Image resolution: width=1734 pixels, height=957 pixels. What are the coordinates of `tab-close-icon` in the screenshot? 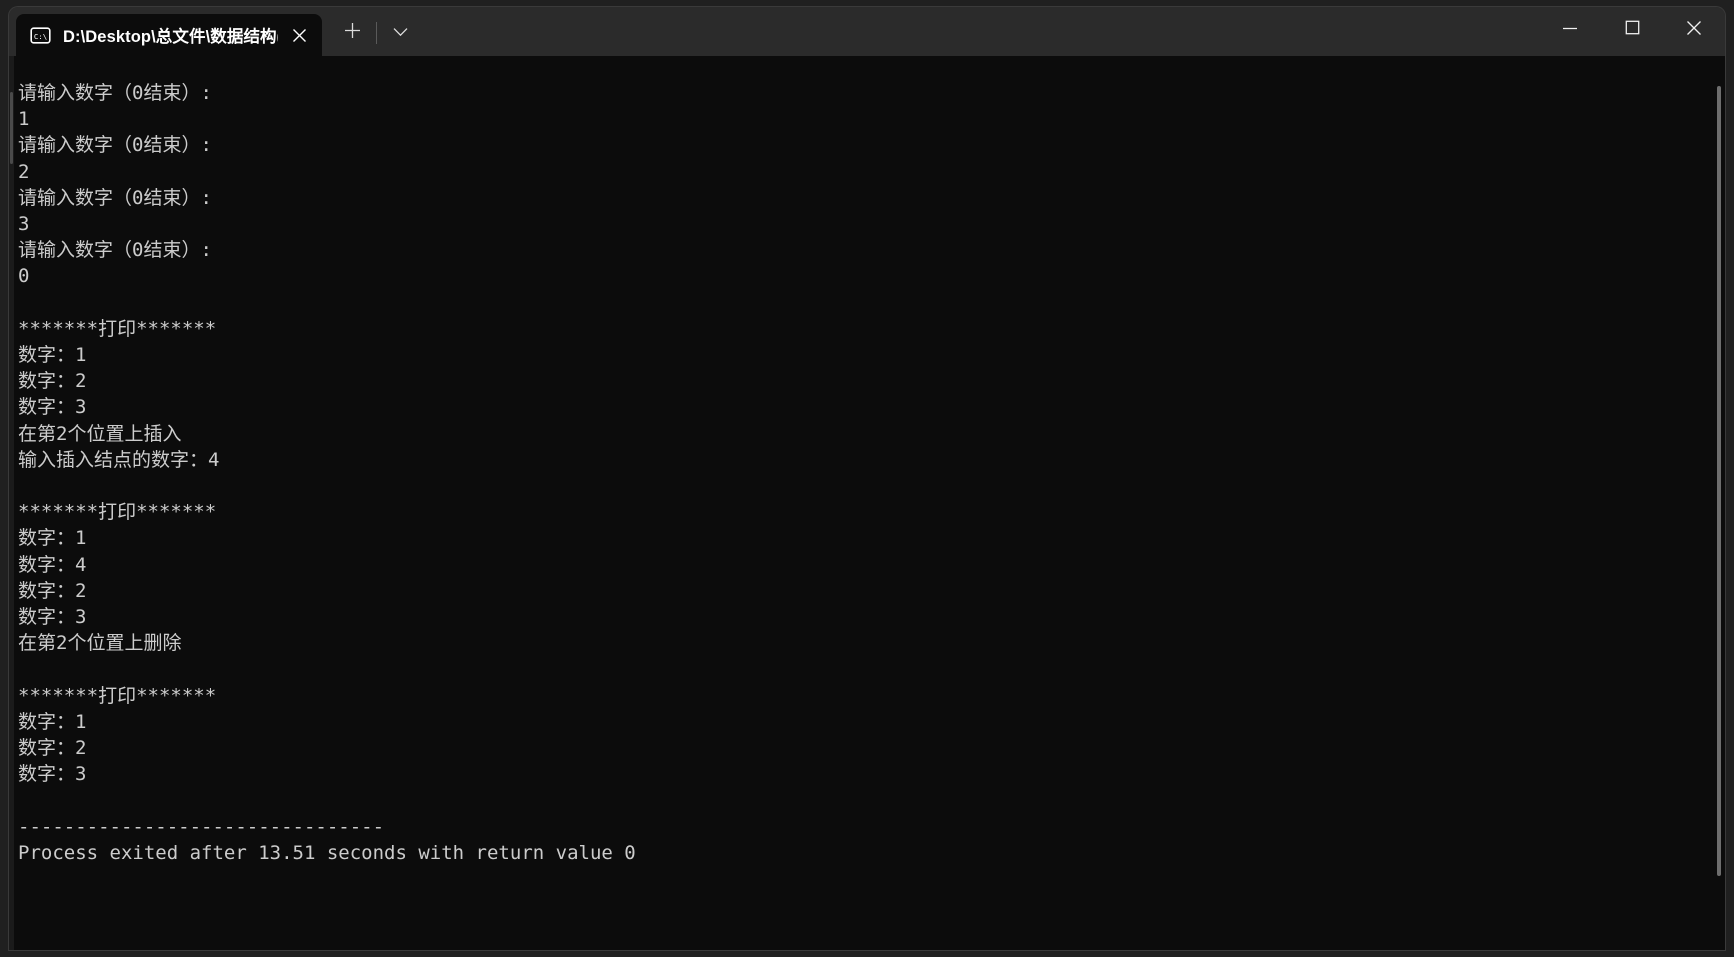 It's located at (299, 35).